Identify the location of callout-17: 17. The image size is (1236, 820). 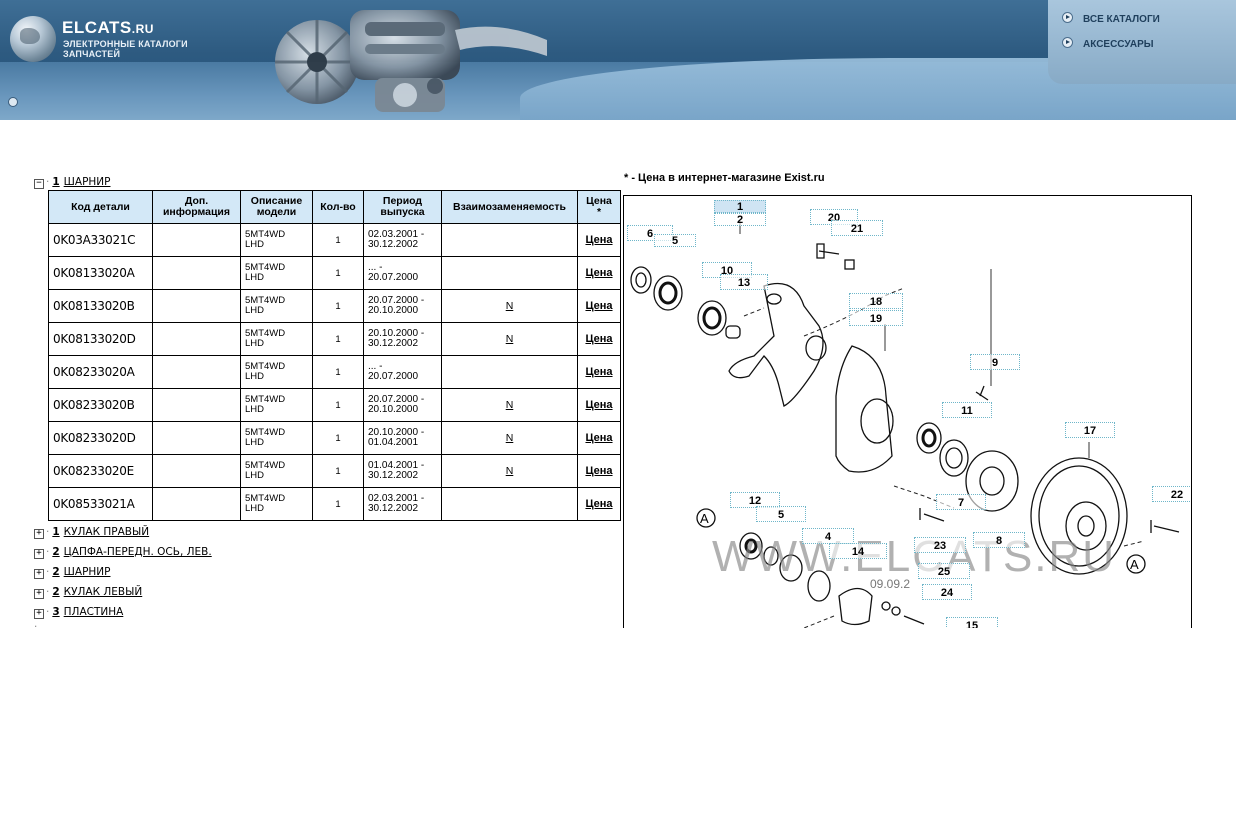
(1090, 430).